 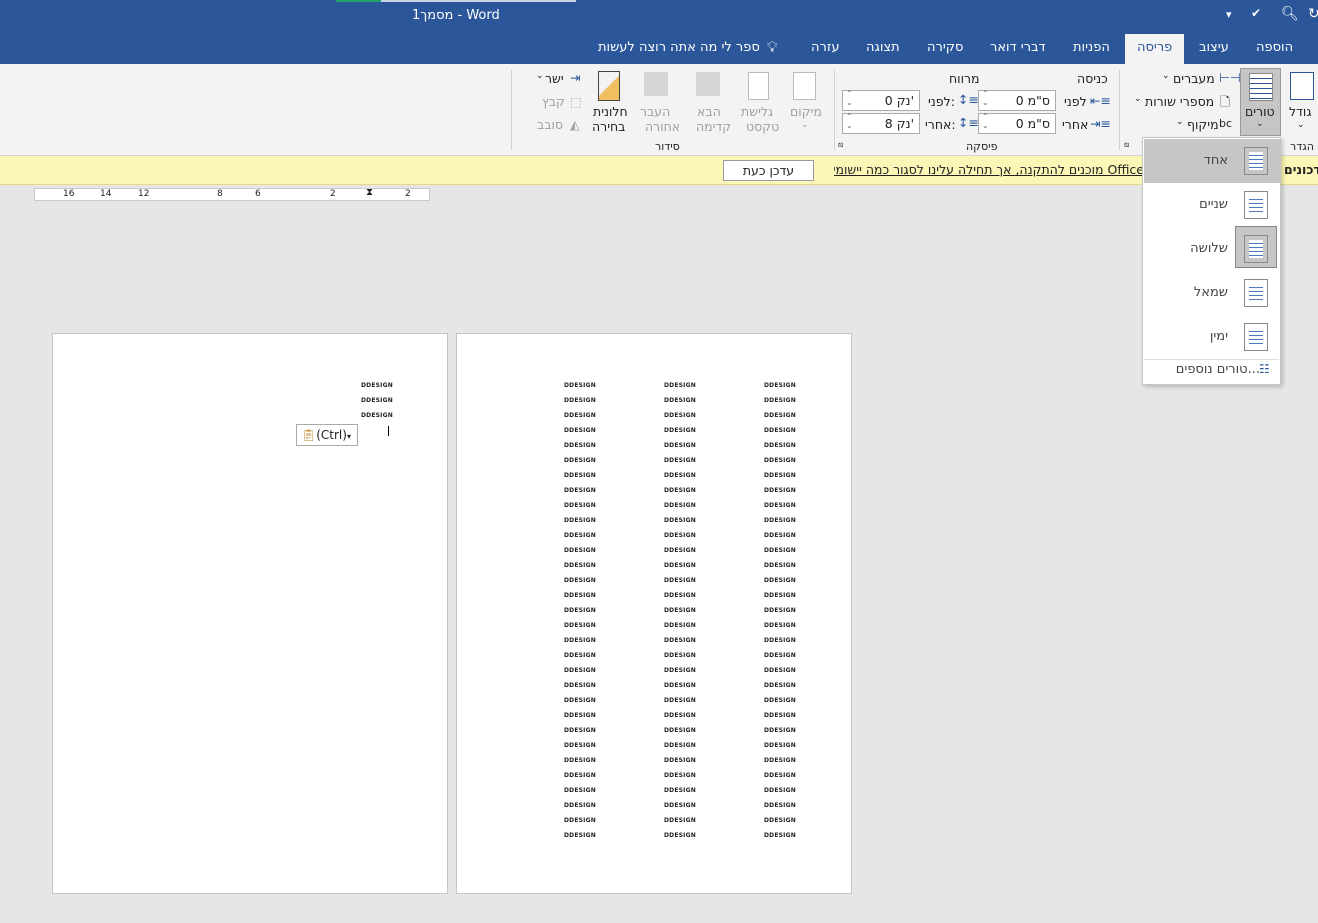 What do you see at coordinates (1225, 101) in the screenshot?
I see `line-numbers-icon: 🗋` at bounding box center [1225, 101].